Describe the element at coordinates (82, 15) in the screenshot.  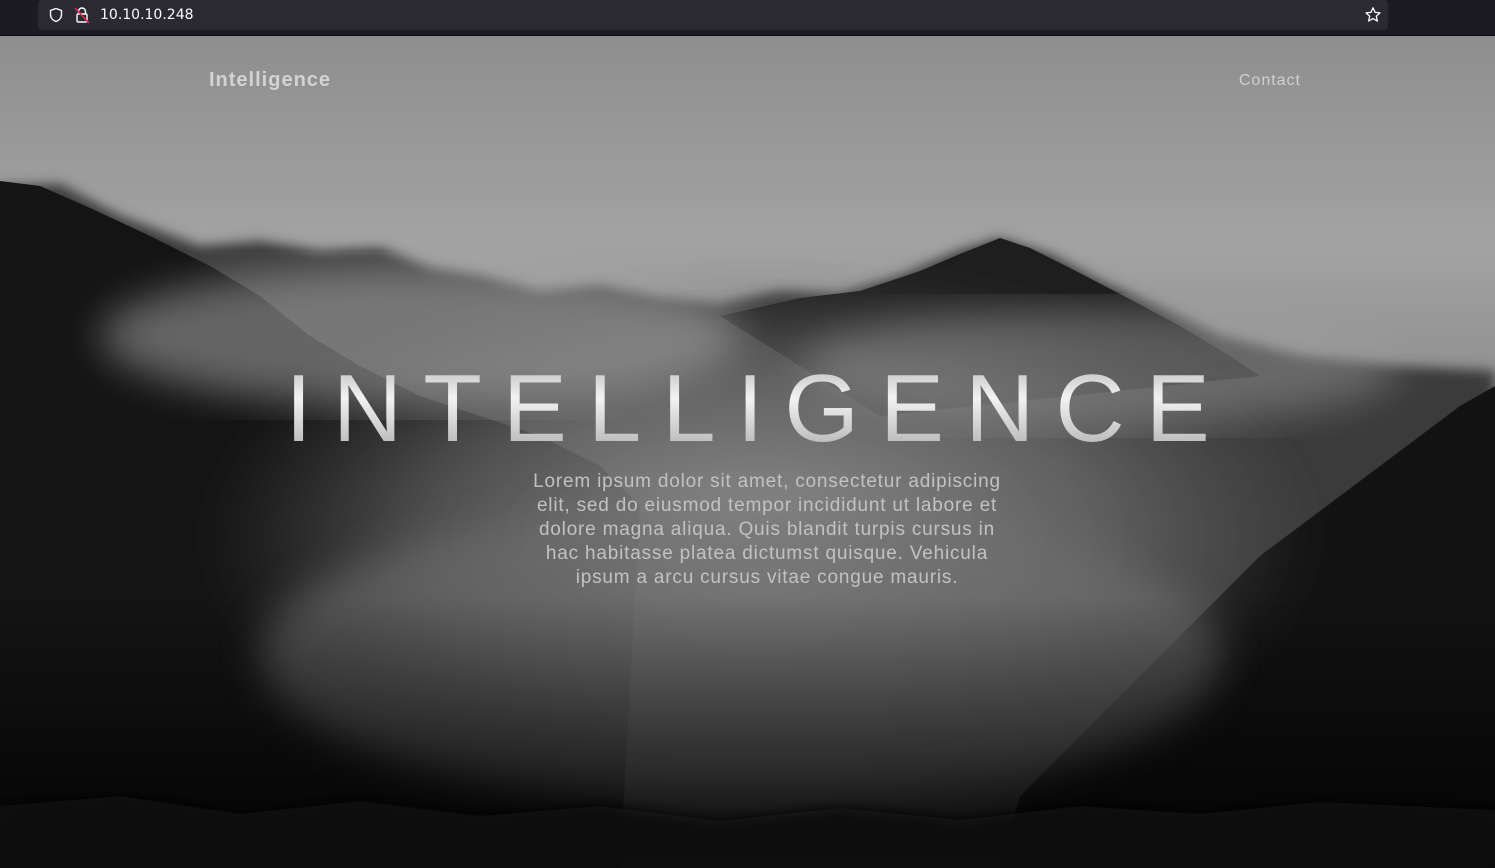
I see `lock-warning-icon` at that location.